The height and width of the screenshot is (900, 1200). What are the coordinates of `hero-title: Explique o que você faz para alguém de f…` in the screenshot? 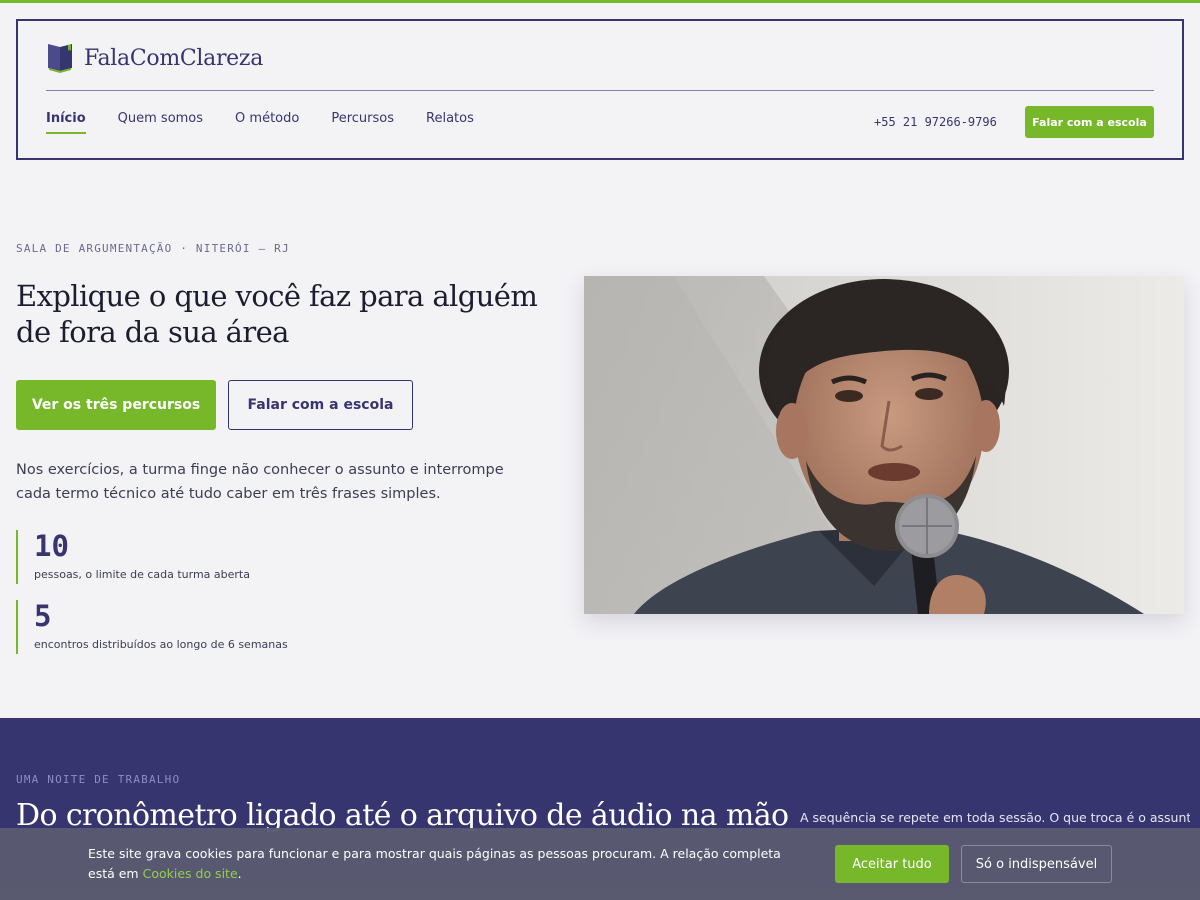 It's located at (277, 314).